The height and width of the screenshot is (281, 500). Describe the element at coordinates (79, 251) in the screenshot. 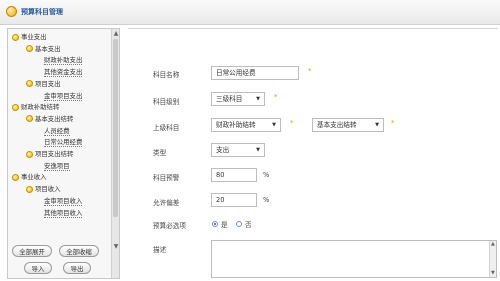

I see `collapse-all-button: 全部收缩` at that location.